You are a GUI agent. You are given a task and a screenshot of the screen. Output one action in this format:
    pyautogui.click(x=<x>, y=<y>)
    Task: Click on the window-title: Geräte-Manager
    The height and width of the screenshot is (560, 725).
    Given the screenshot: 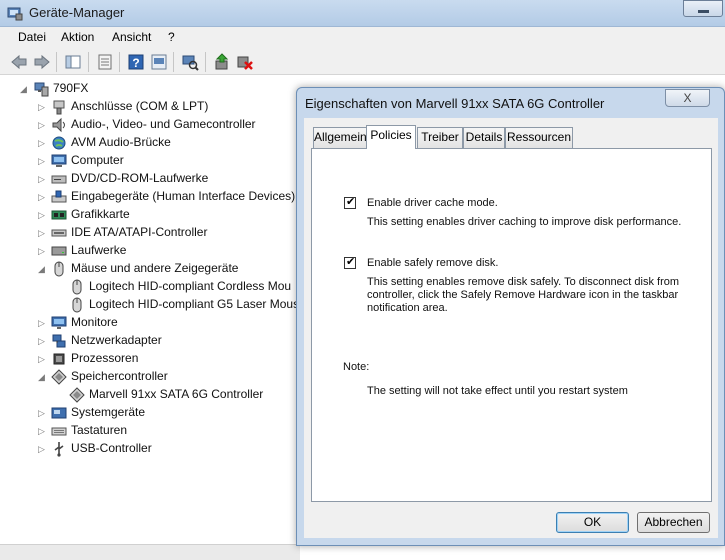 What is the action you would take?
    pyautogui.click(x=77, y=12)
    